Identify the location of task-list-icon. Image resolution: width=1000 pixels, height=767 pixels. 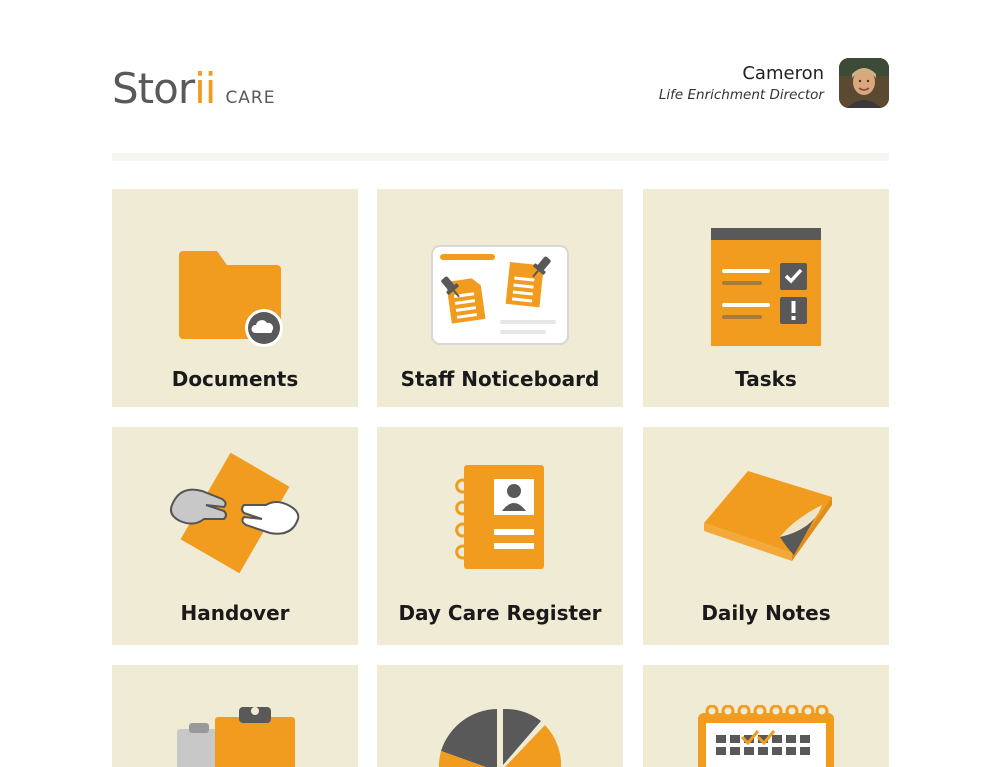
(766, 287).